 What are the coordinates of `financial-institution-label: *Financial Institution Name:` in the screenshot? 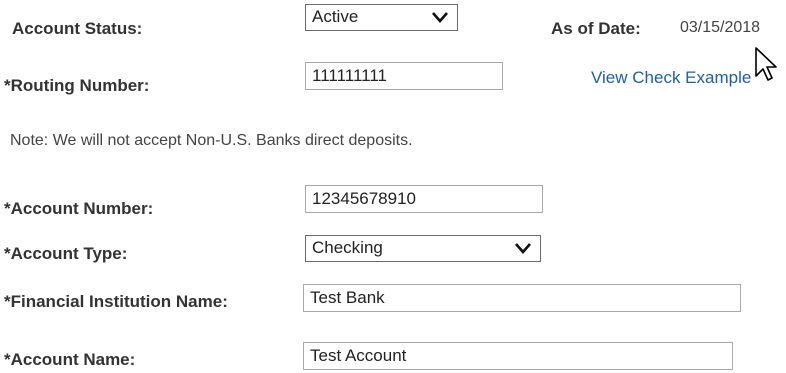 It's located at (116, 301).